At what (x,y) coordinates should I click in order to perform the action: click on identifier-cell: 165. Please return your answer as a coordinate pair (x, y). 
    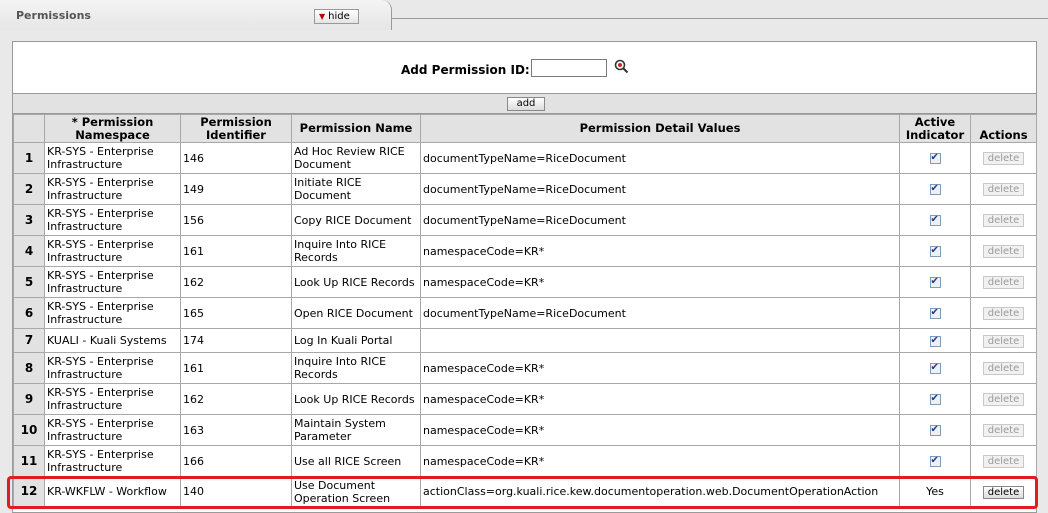
    Looking at the image, I should click on (236, 313).